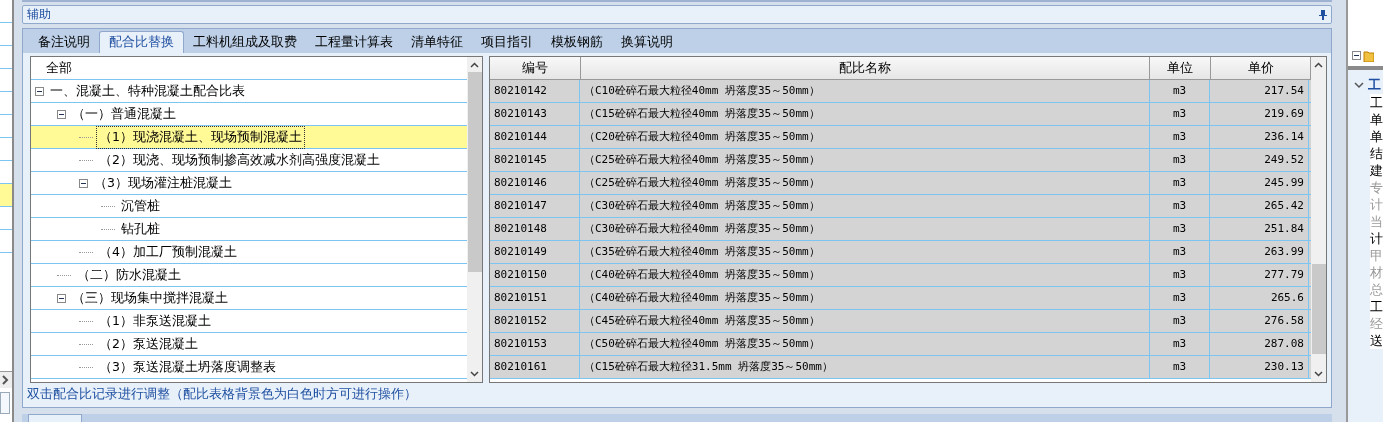  I want to click on tree-item: （2）现浇、现场预制掺高效减水剂高强度混凝土, so click(249, 160).